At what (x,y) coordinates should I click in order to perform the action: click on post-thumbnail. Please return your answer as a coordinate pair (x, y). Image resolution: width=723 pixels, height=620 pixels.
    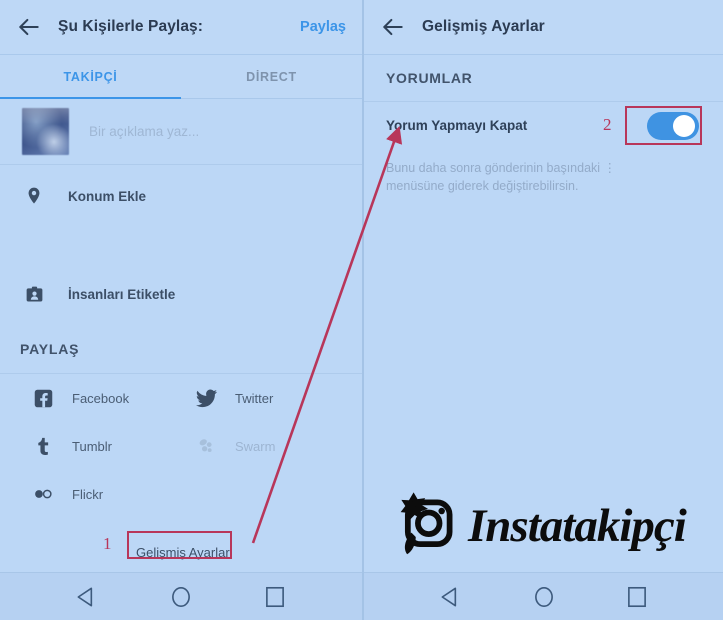
    Looking at the image, I should click on (45, 131).